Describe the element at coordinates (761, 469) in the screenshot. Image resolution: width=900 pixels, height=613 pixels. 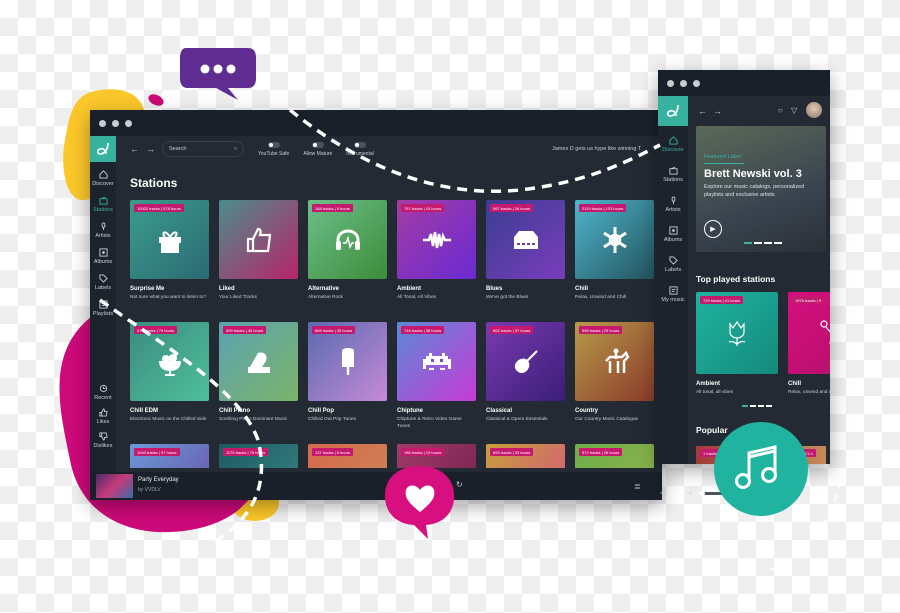
I see `music-note-icon` at that location.